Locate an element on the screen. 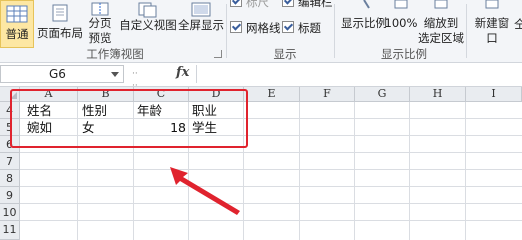 The width and height of the screenshot is (522, 240). full-screen-label: 全屏显示 is located at coordinates (201, 25).